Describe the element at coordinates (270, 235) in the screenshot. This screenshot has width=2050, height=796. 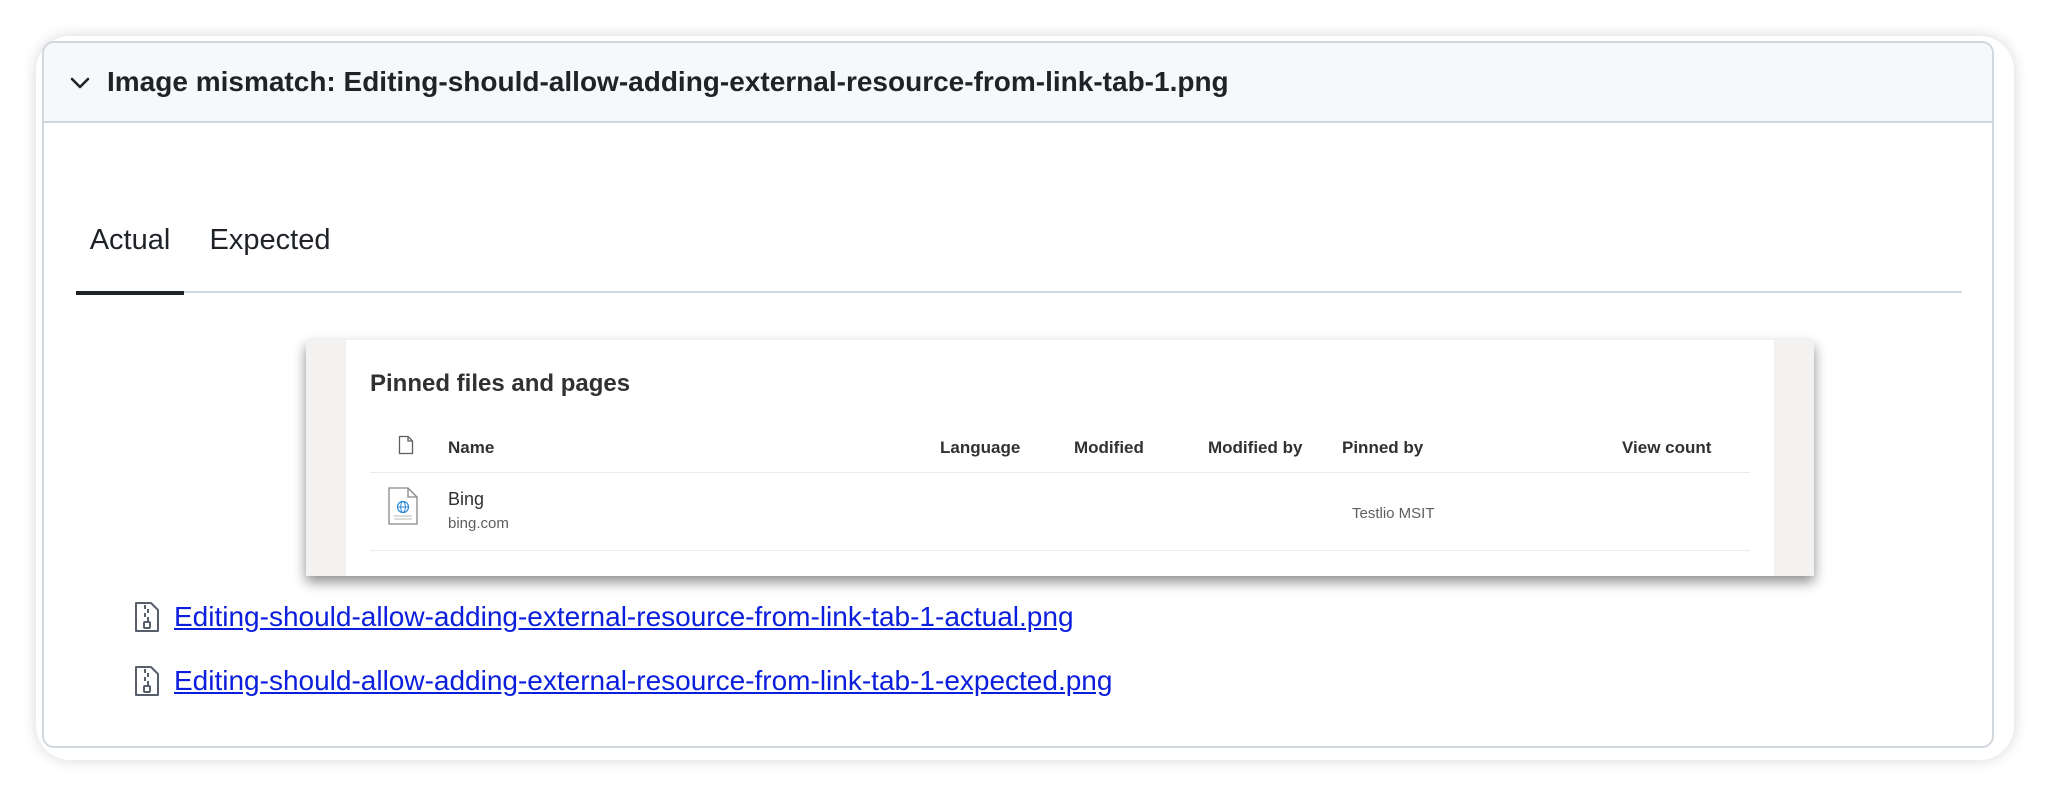
I see `tab-expected: Expected` at that location.